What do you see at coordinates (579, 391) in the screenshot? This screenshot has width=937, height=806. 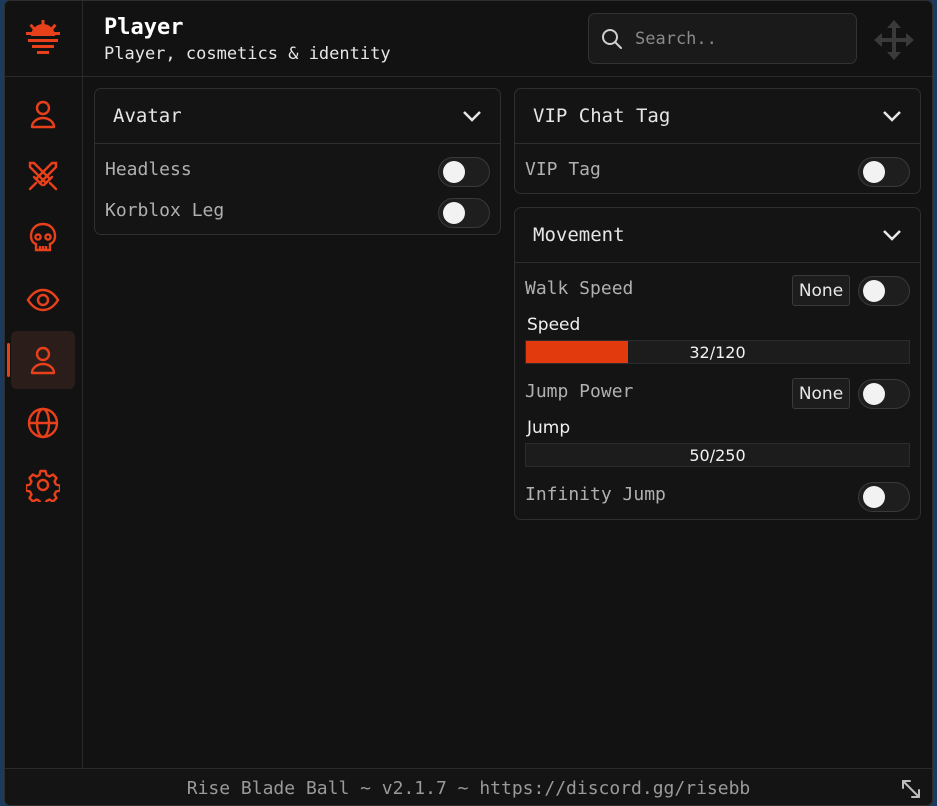 I see `jump-power-label: Jump Power` at bounding box center [579, 391].